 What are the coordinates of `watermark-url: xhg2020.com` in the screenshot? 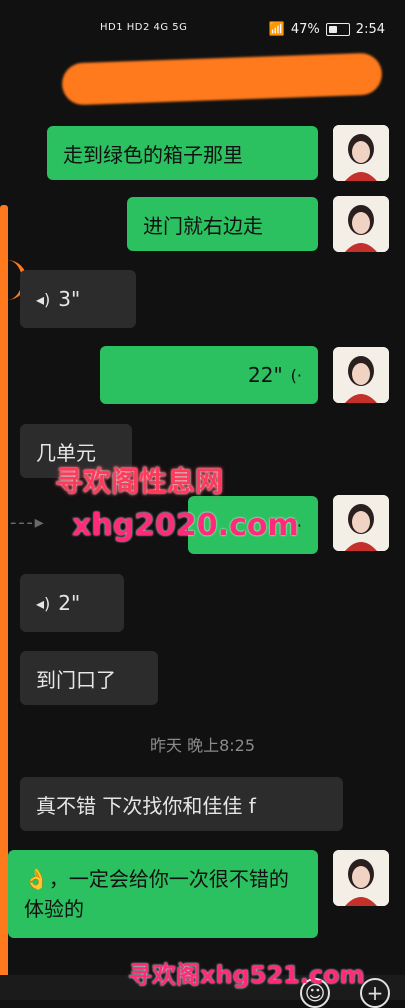 It's located at (185, 525).